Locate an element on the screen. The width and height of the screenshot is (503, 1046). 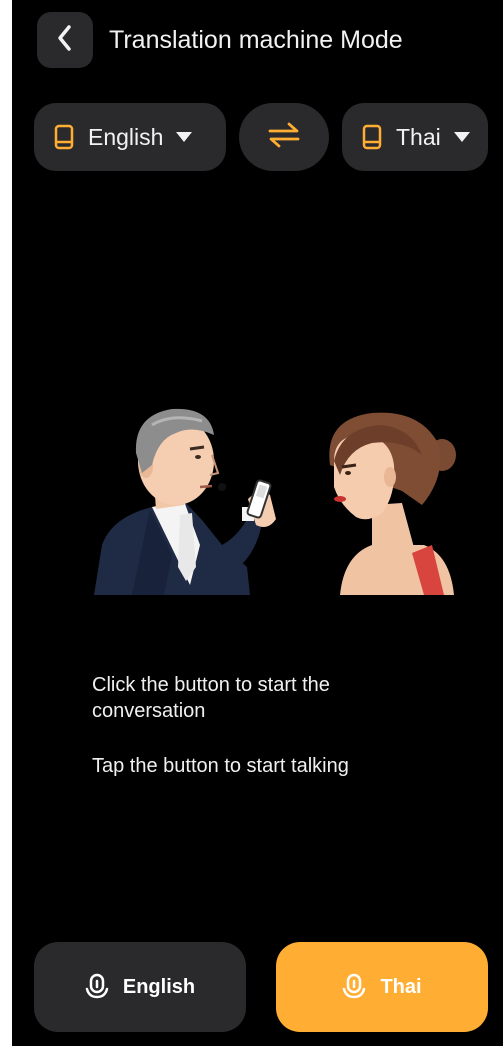
english-mic-button: English is located at coordinates (140, 987).